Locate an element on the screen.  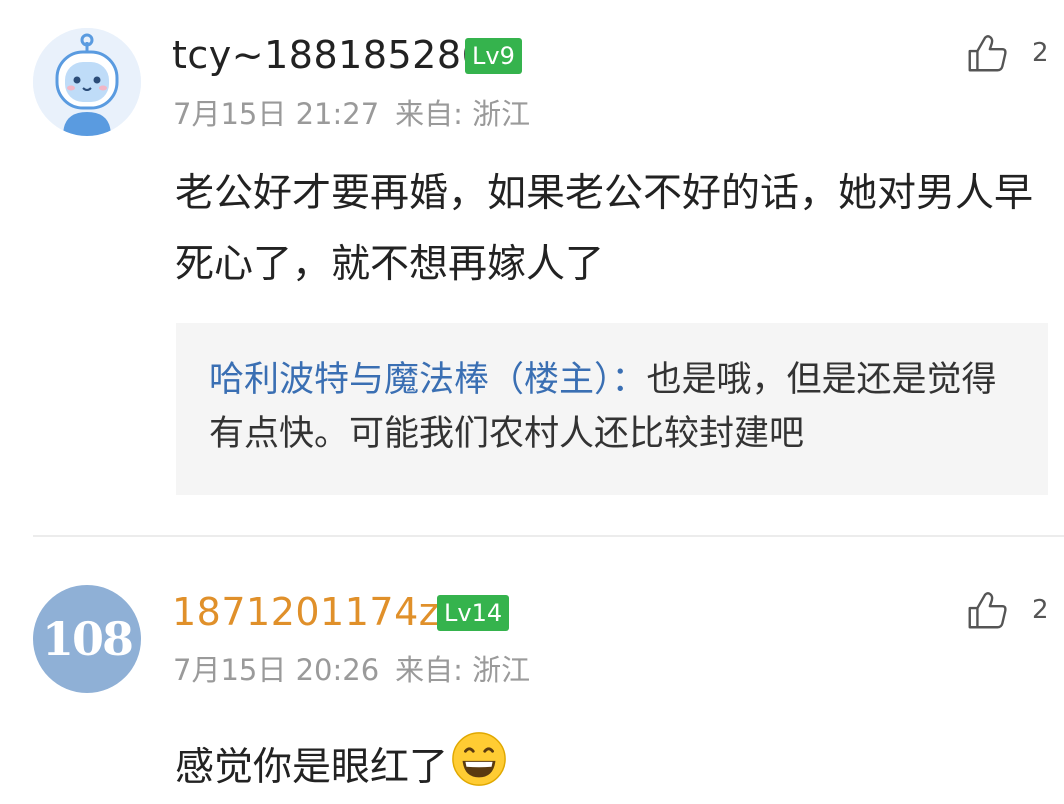
comment-date: 7月15日 21:27 is located at coordinates (276, 114).